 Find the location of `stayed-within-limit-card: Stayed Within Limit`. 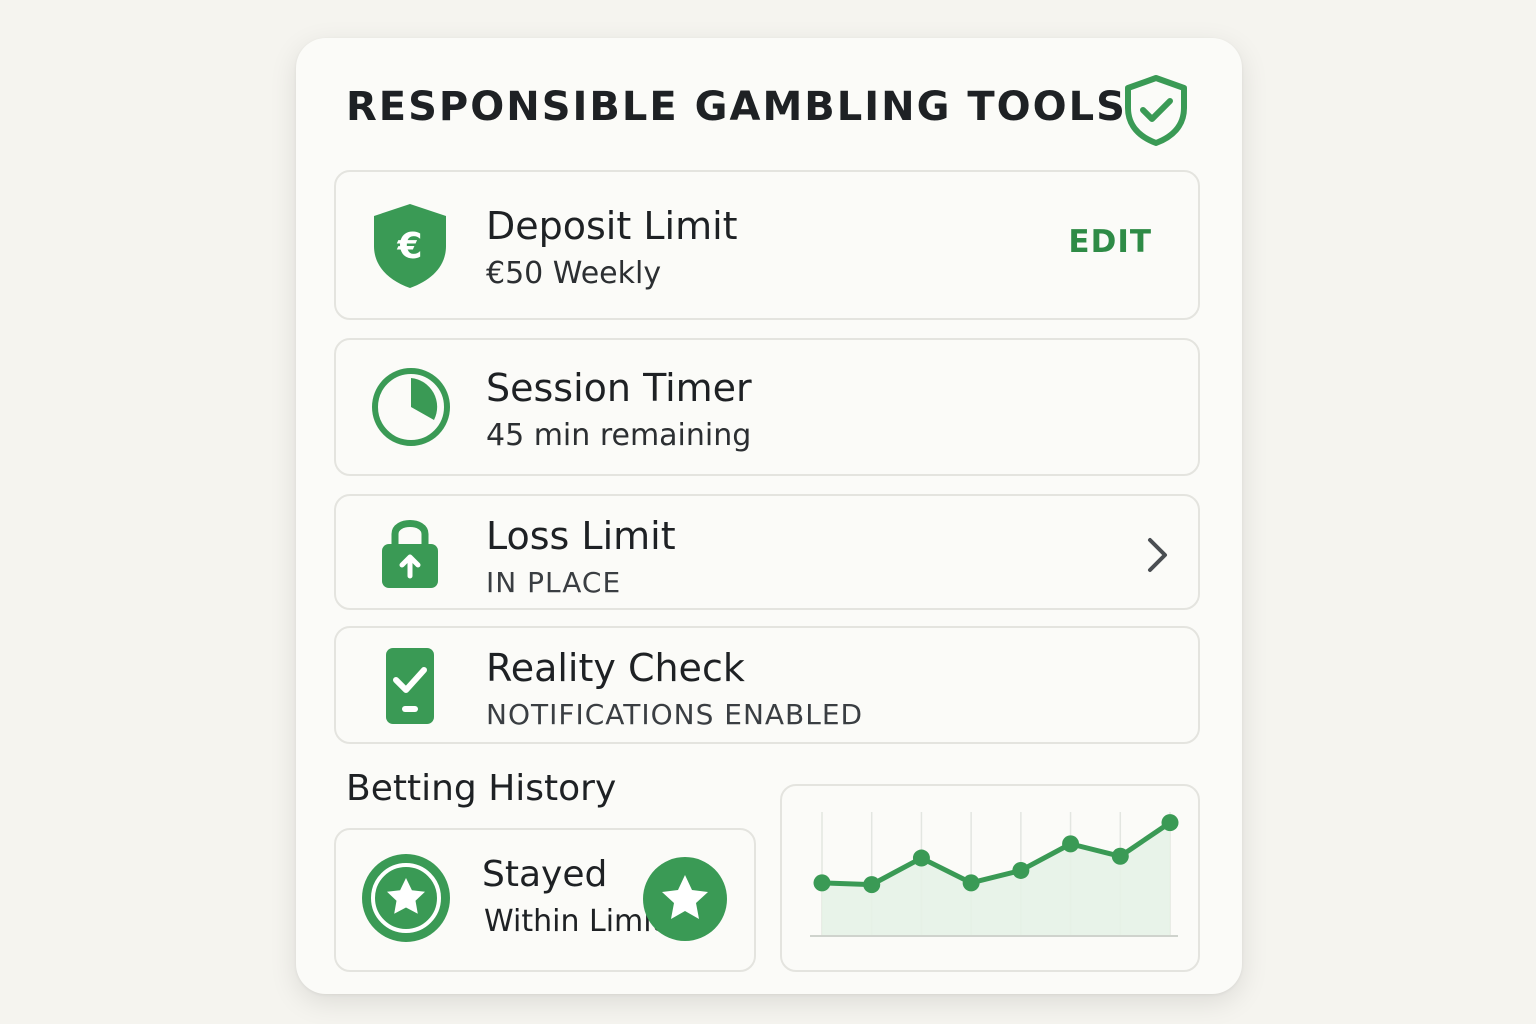

stayed-within-limit-card: Stayed Within Limit is located at coordinates (545, 900).